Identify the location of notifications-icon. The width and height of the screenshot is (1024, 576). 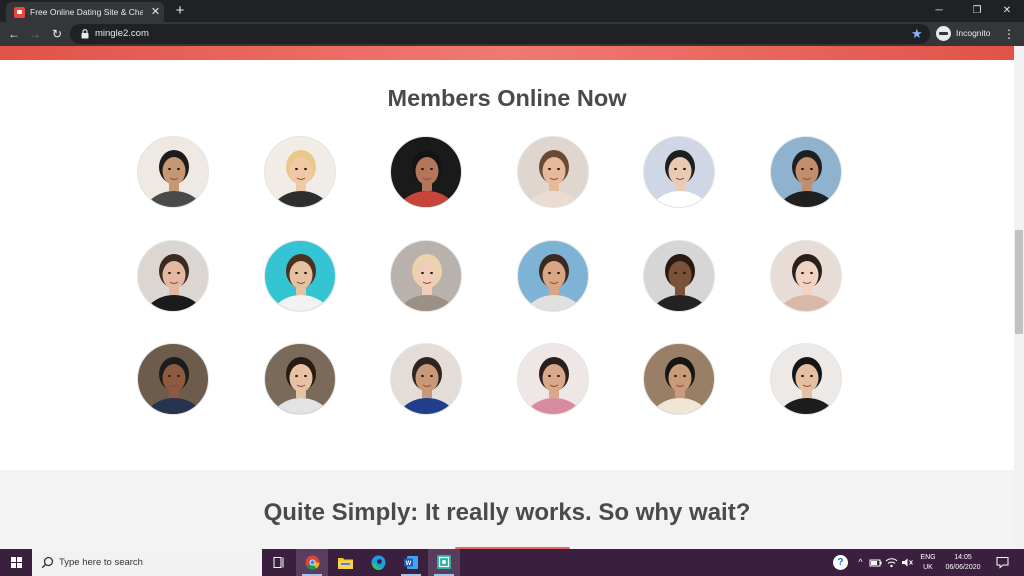
(1002, 562).